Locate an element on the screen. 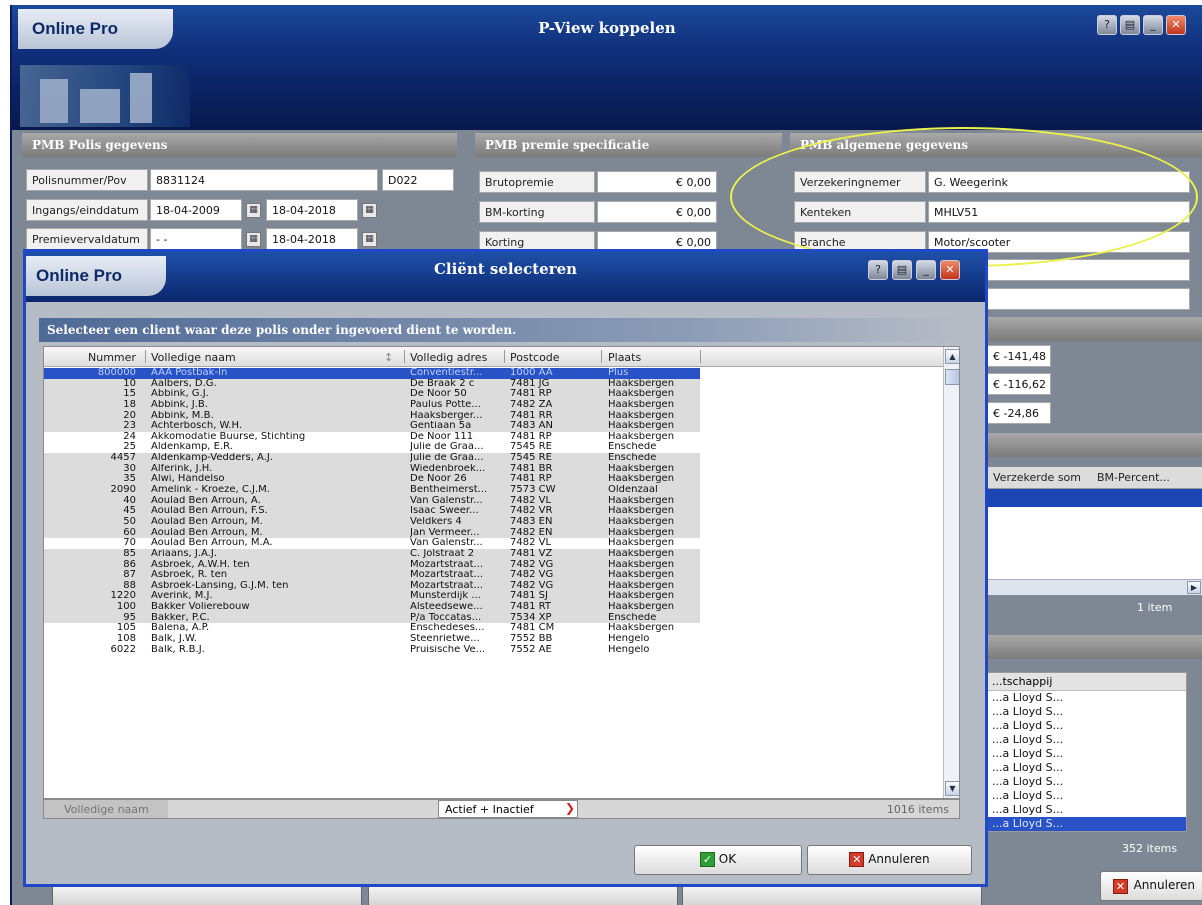 This screenshot has height=905, width=1202. bm-discount-field: € 0,00 is located at coordinates (657, 212).